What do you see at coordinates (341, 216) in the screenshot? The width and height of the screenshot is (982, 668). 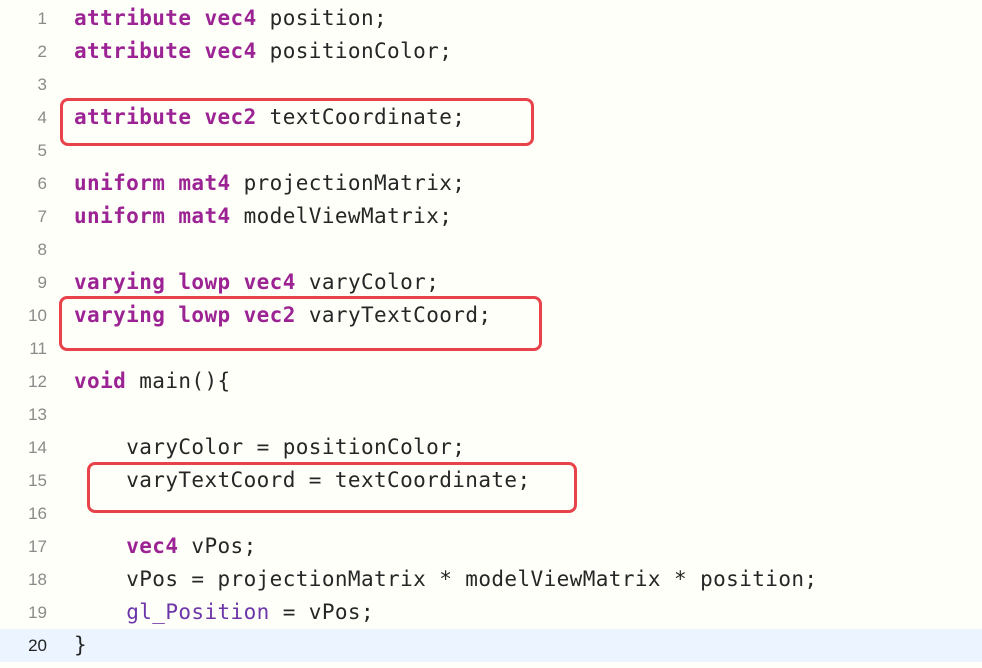 I see `code-token: modelViewMatrix;` at bounding box center [341, 216].